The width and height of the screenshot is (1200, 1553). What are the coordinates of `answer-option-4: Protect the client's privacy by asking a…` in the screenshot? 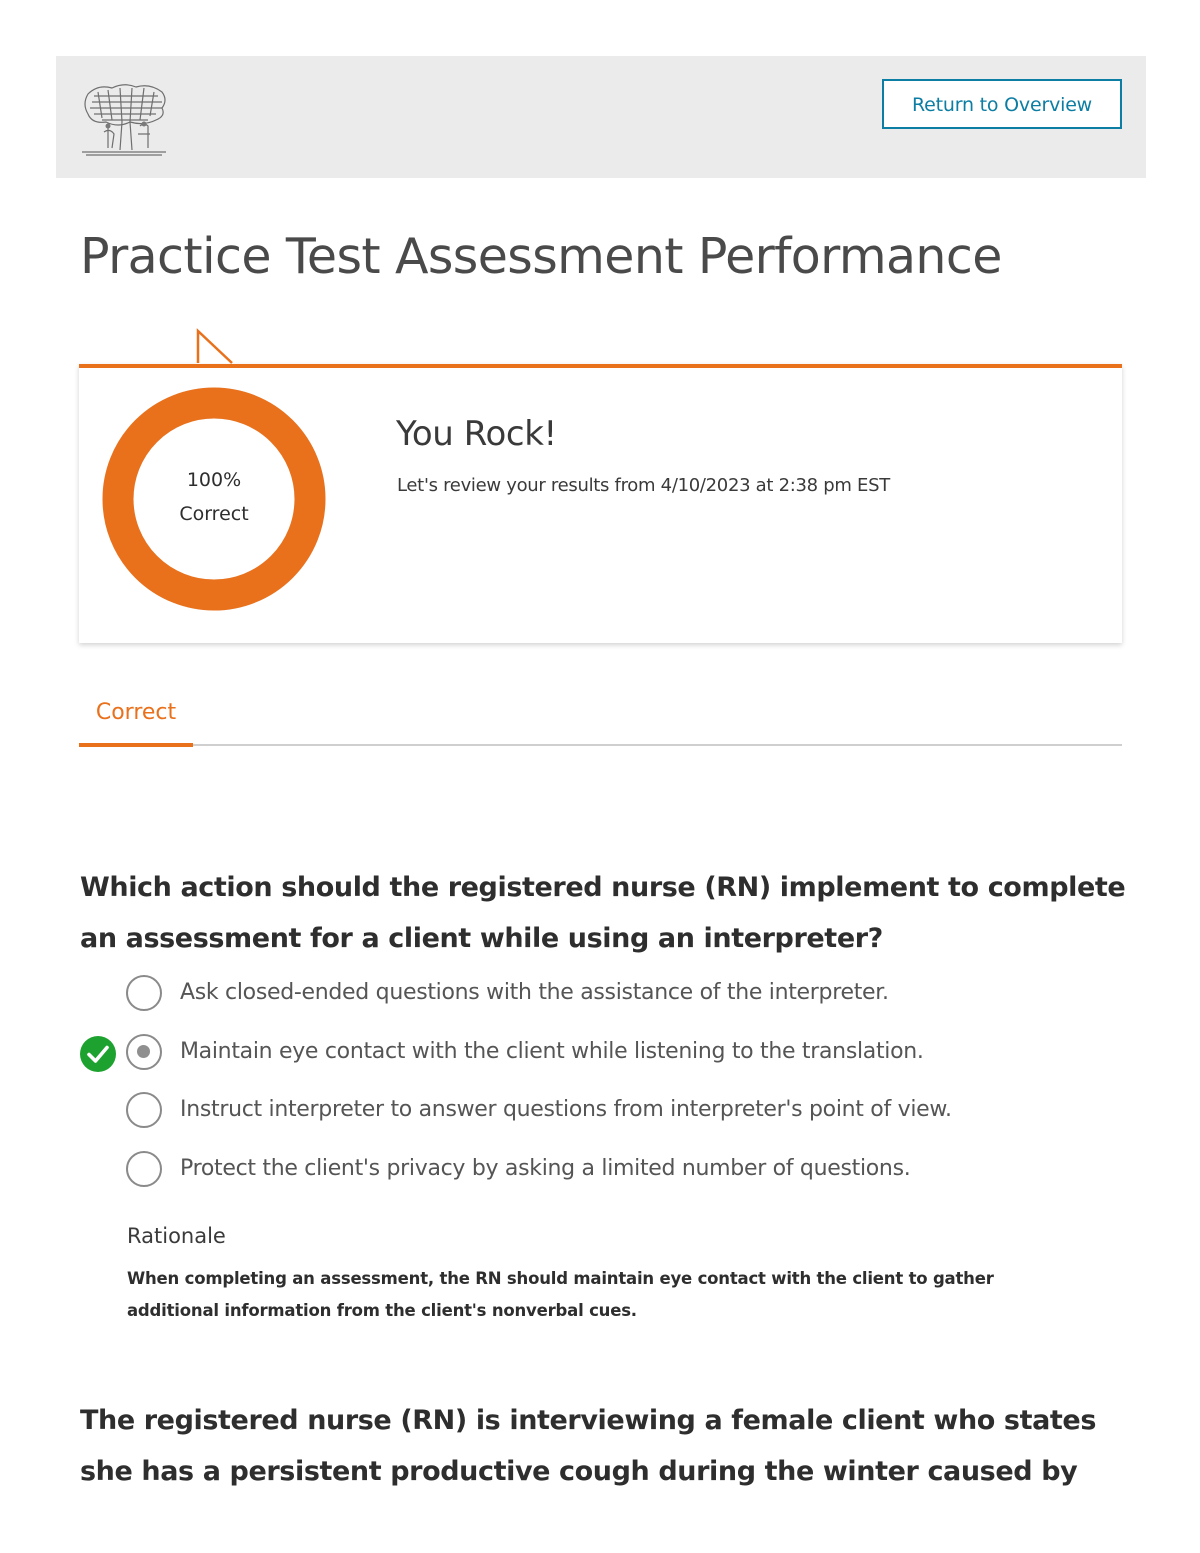 It's located at (626, 1170).